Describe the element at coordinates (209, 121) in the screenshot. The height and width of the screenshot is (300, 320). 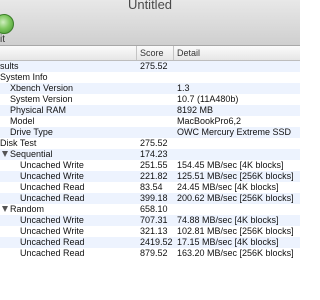
I see `row-detail: MacBookPro6,2` at that location.